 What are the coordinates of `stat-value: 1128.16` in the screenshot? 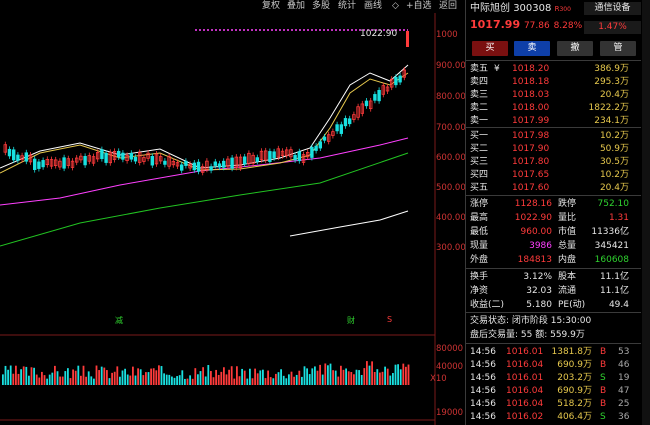 It's located at (533, 204).